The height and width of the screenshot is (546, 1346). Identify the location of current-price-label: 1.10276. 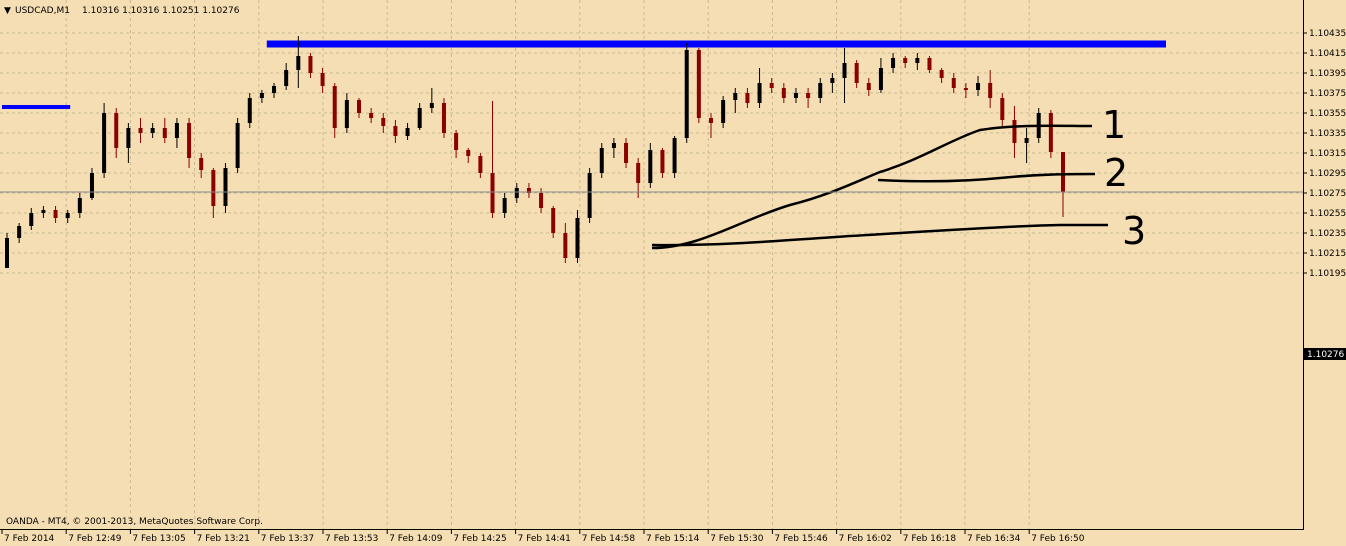
(1325, 355).